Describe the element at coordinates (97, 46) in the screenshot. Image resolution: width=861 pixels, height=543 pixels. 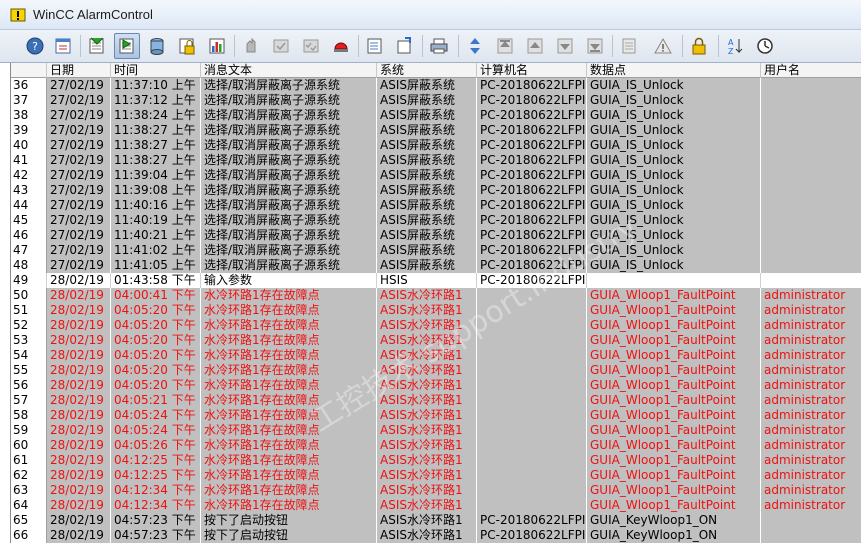
I see `message-list-button` at that location.